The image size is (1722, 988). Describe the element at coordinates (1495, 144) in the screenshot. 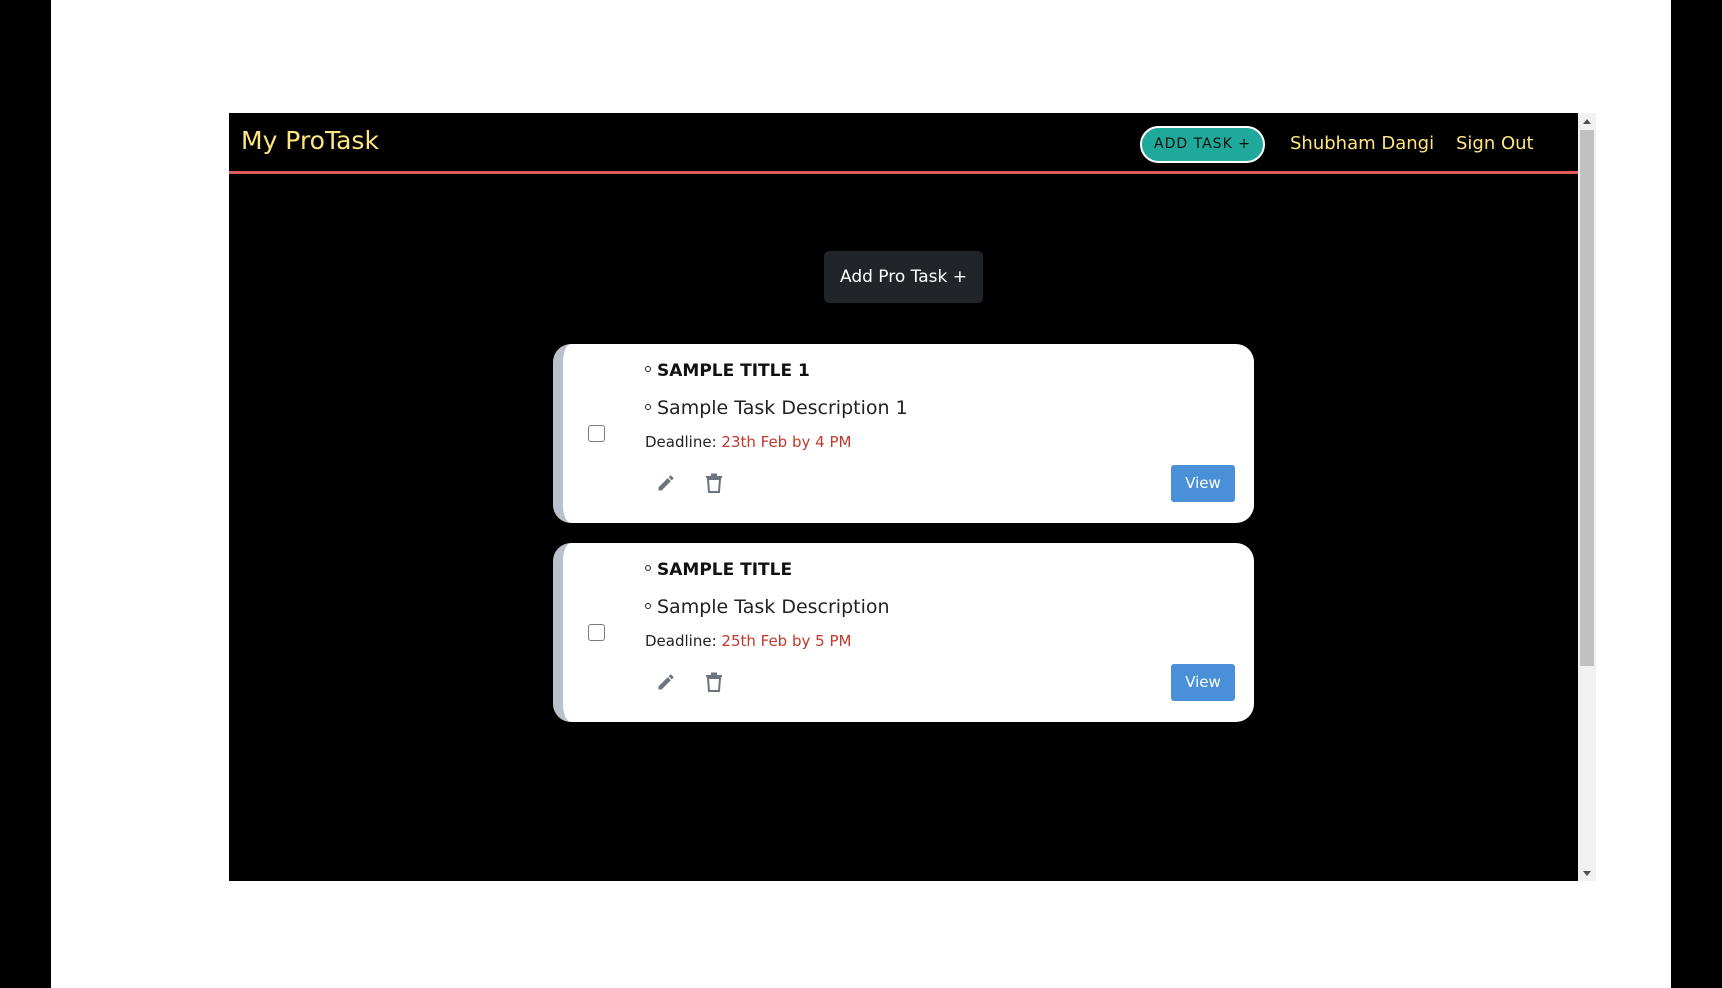

I see `sign-out-link: Sign Out` at that location.